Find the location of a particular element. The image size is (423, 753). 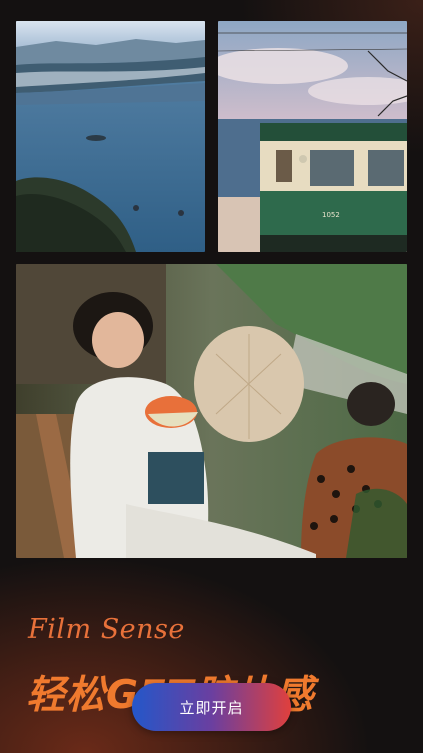

tram-seaside-photo: 1052 is located at coordinates (312, 136).